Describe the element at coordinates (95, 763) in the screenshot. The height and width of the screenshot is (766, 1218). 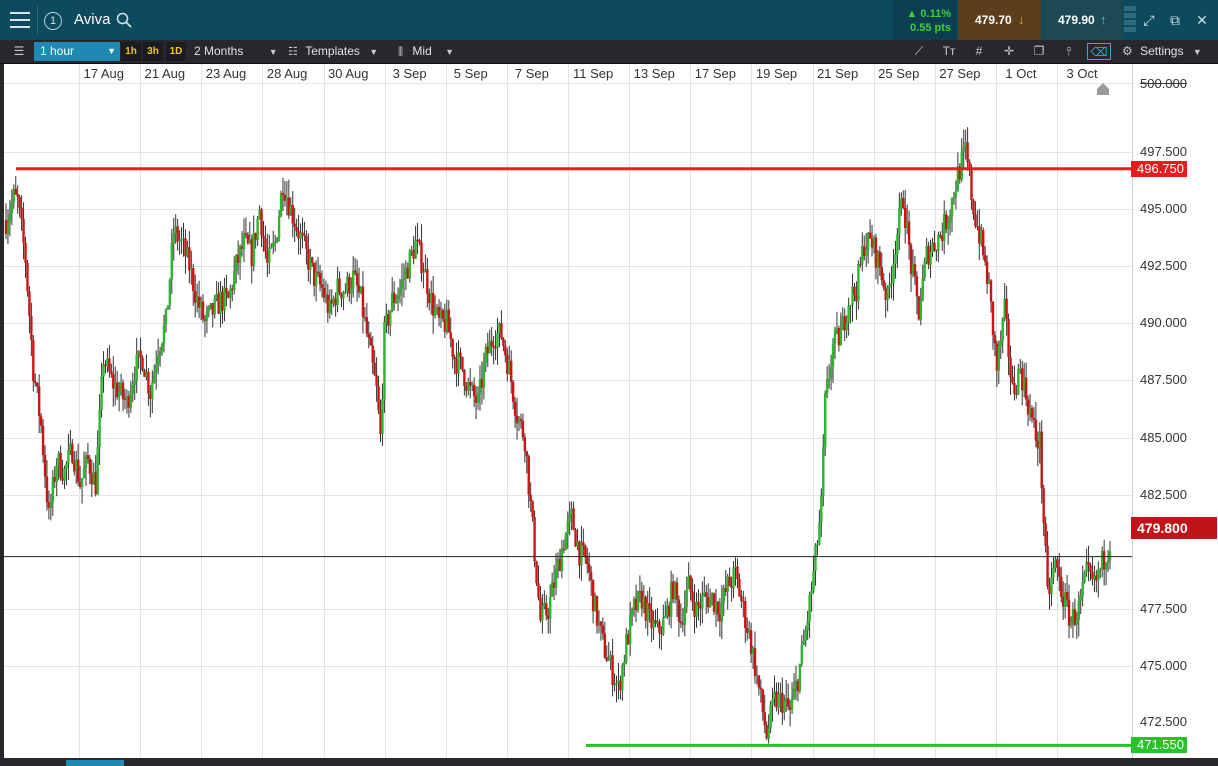
I see `bottom-tab` at that location.